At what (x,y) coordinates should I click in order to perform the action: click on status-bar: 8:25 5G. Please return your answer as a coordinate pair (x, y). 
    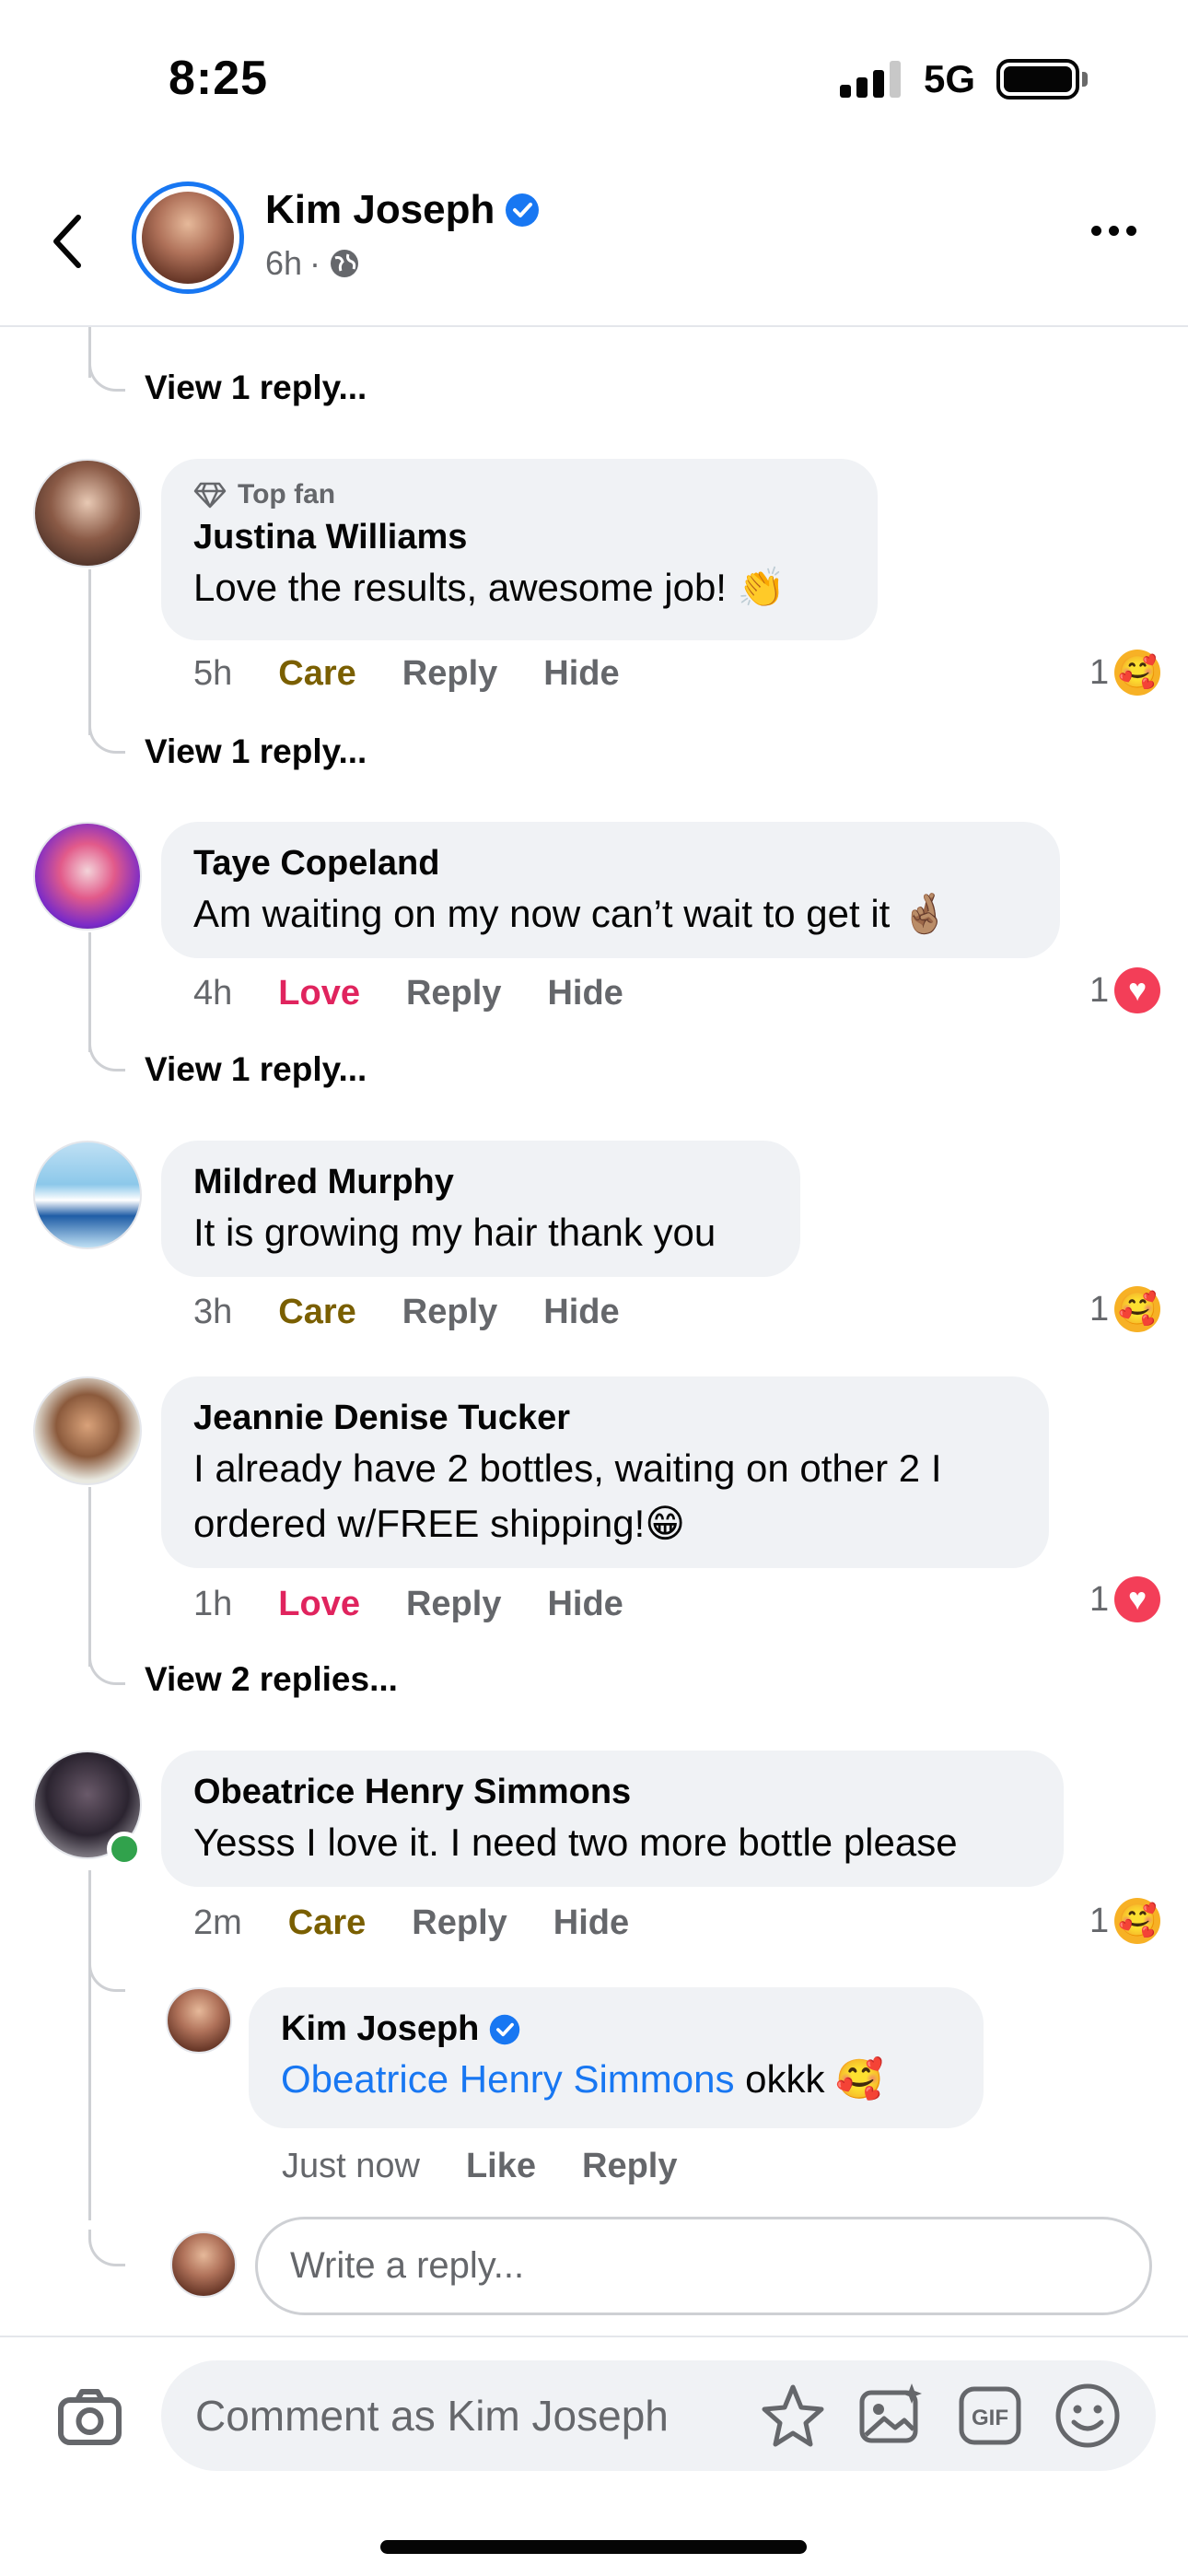
    Looking at the image, I should click on (594, 80).